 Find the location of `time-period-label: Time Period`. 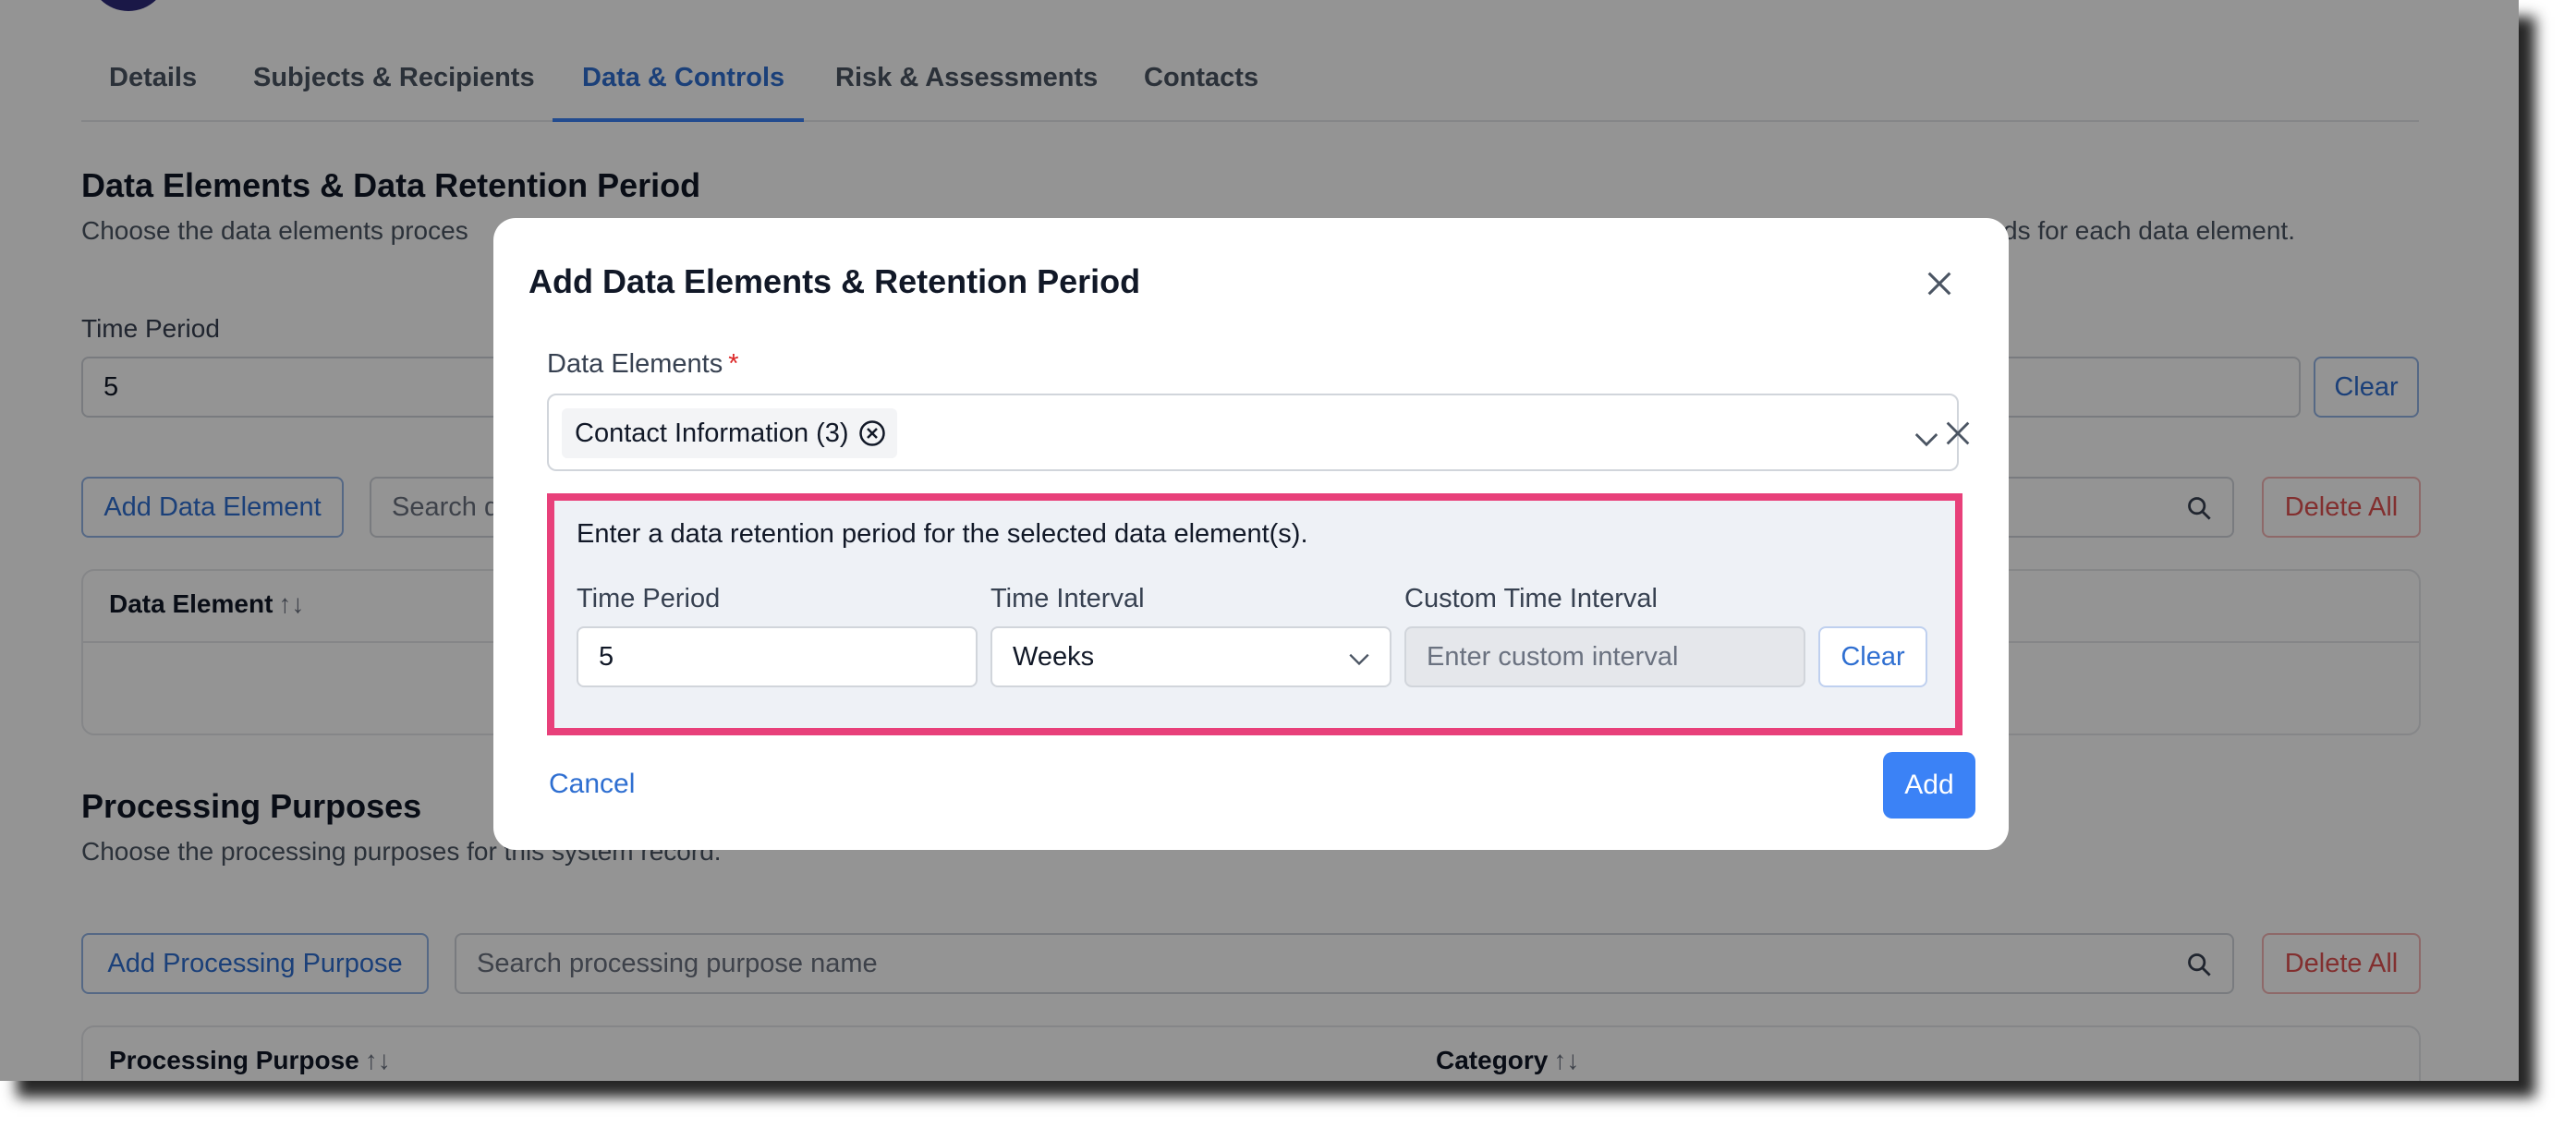

time-period-label: Time Period is located at coordinates (649, 598).